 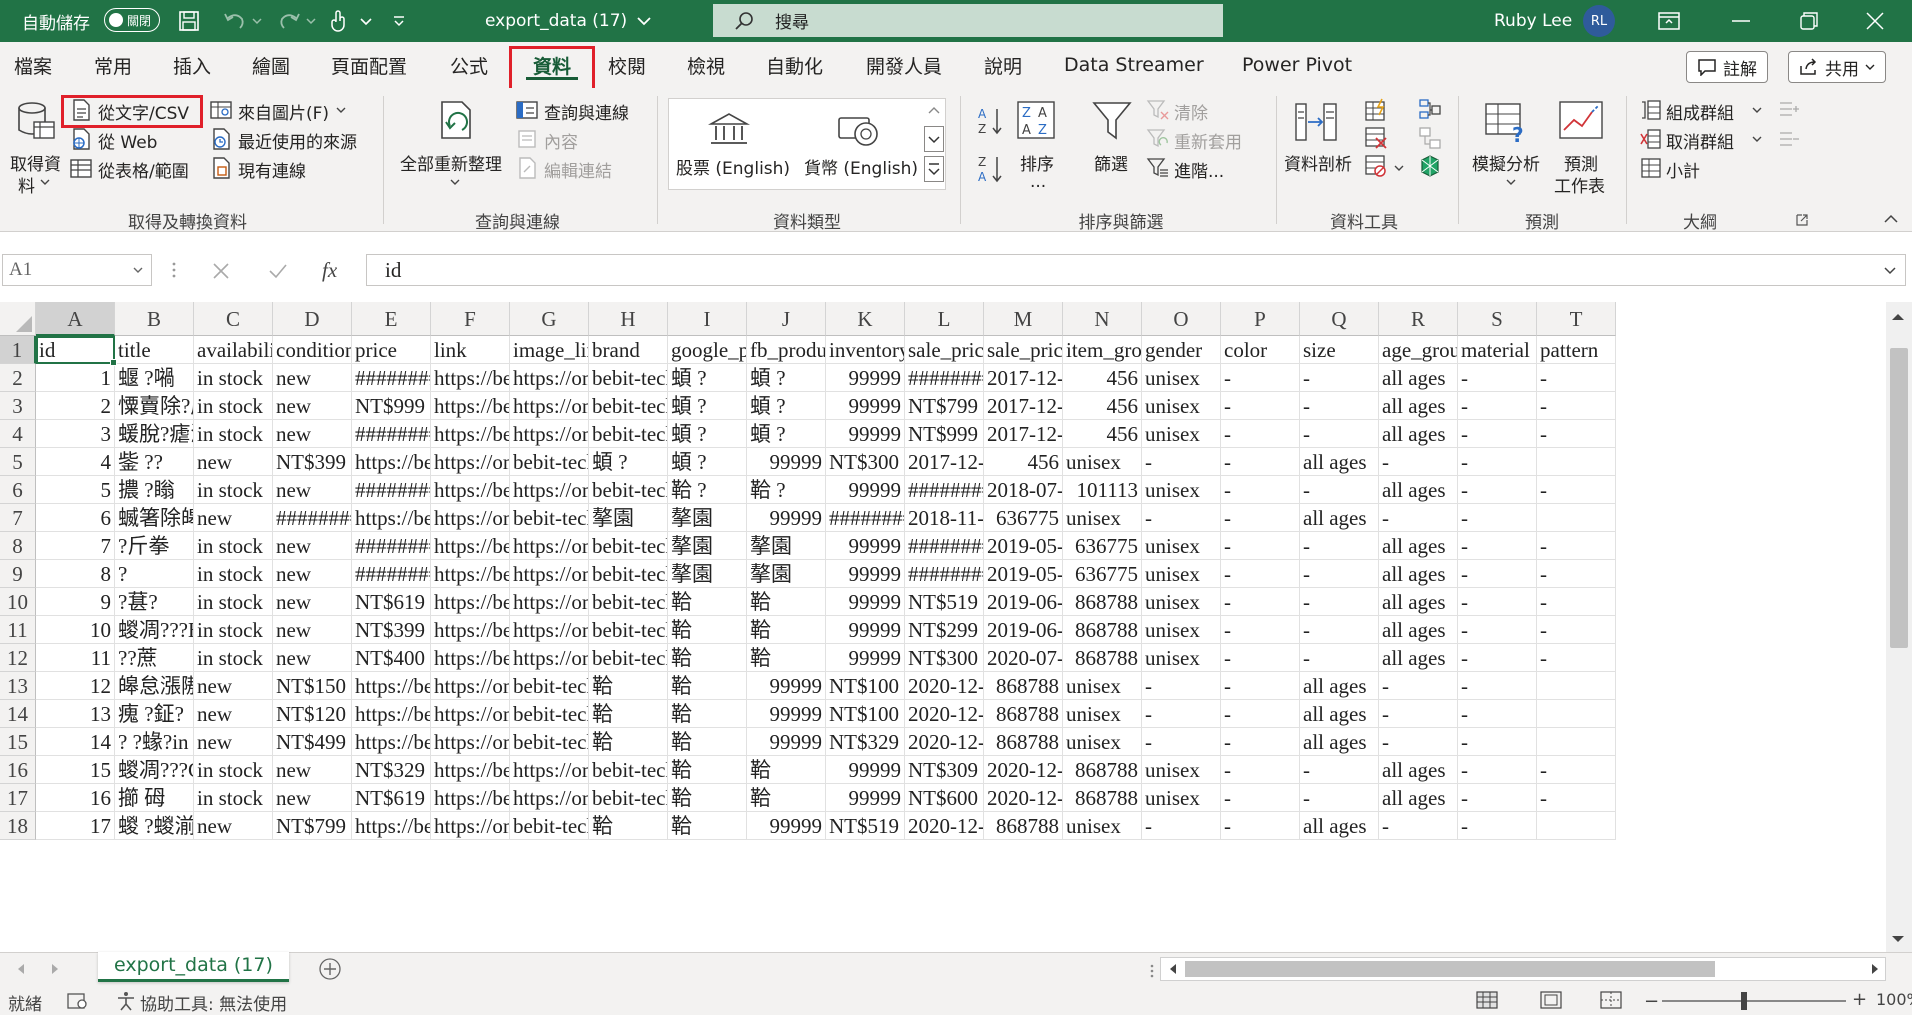 I want to click on scroll-left-icon, so click(x=1173, y=969).